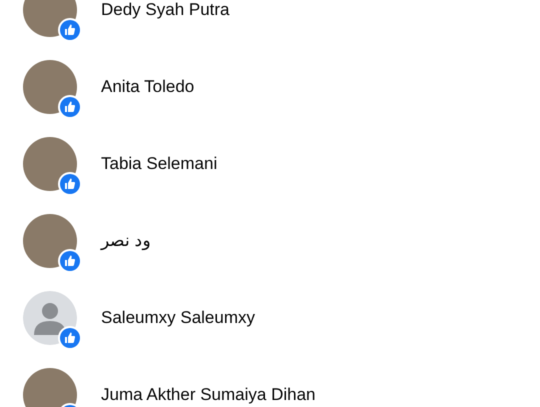 The width and height of the screenshot is (540, 407). Describe the element at coordinates (126, 240) in the screenshot. I see `person-name: ود نصر` at that location.